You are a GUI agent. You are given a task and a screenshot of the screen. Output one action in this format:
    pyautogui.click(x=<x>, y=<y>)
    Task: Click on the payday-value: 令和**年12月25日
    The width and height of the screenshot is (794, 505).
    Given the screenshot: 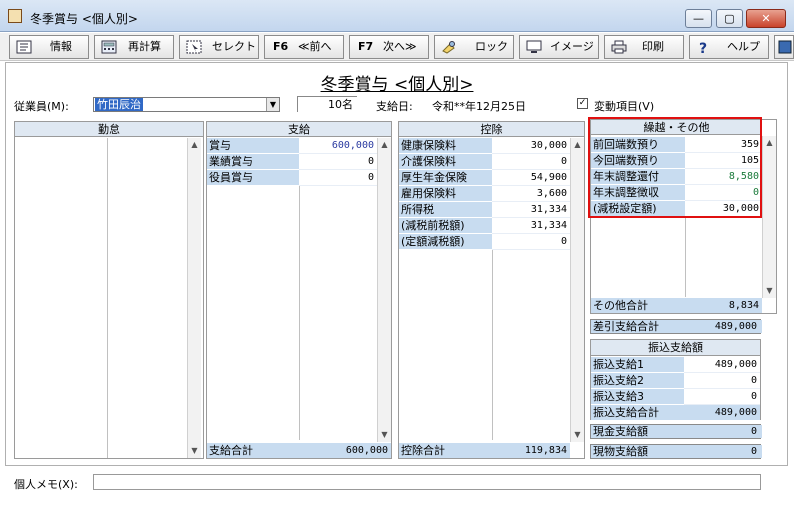 What is the action you would take?
    pyautogui.click(x=479, y=106)
    